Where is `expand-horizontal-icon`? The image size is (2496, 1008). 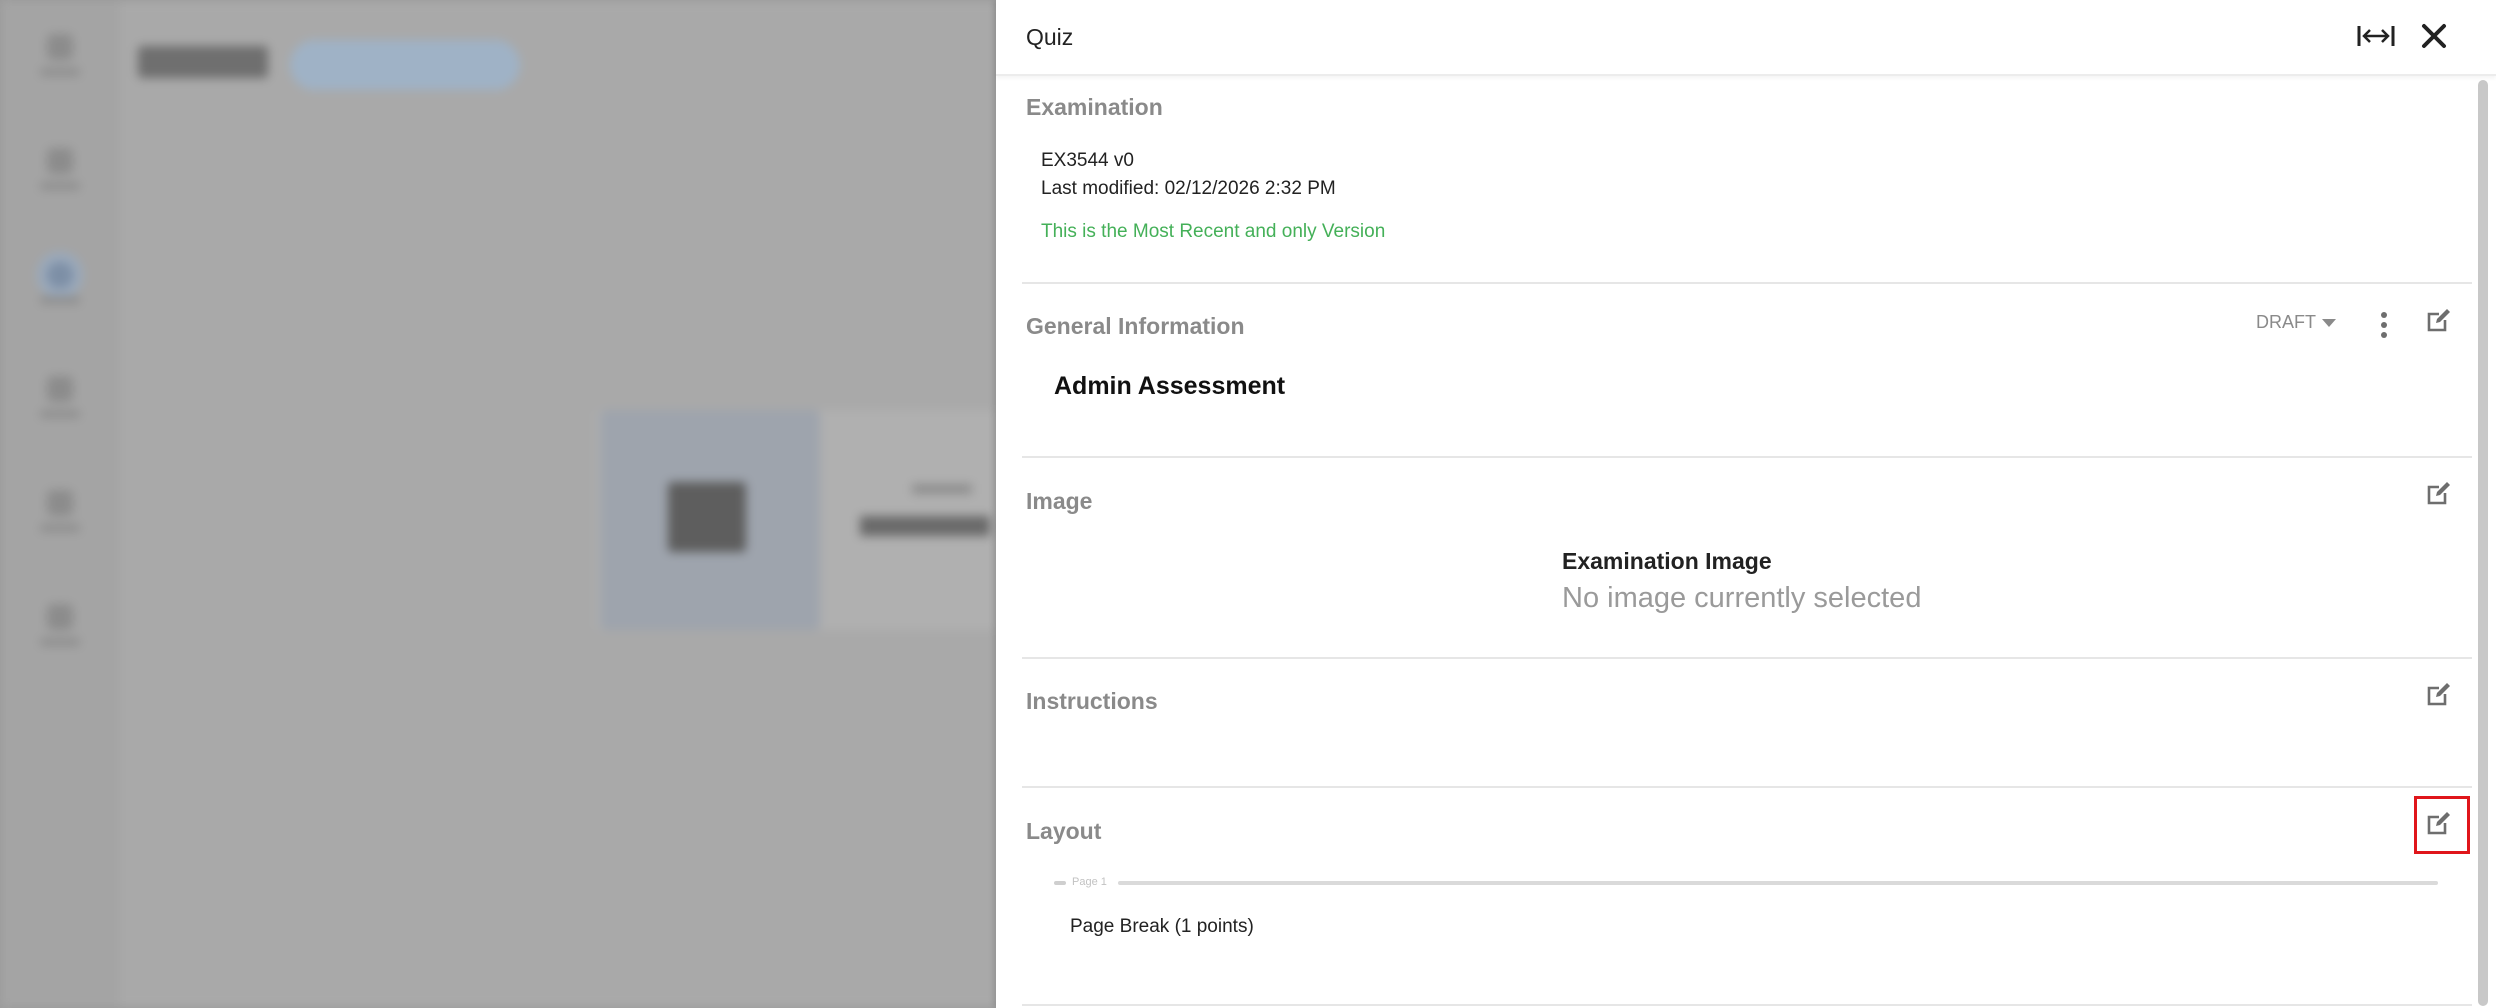
expand-horizontal-icon is located at coordinates (2376, 38).